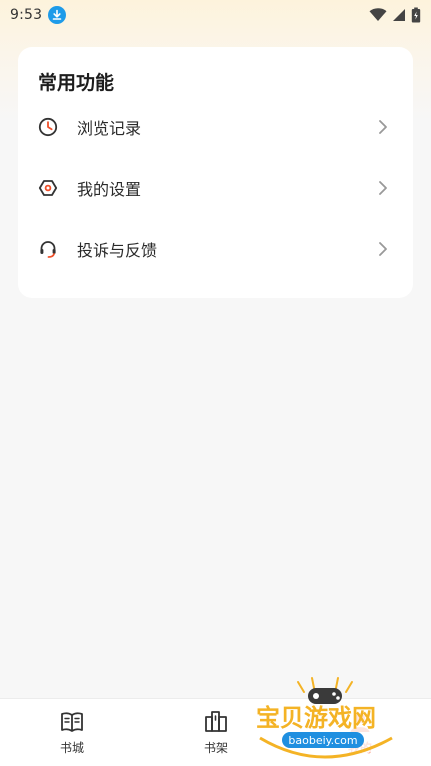  I want to click on status-bar: 9:53, so click(215, 15).